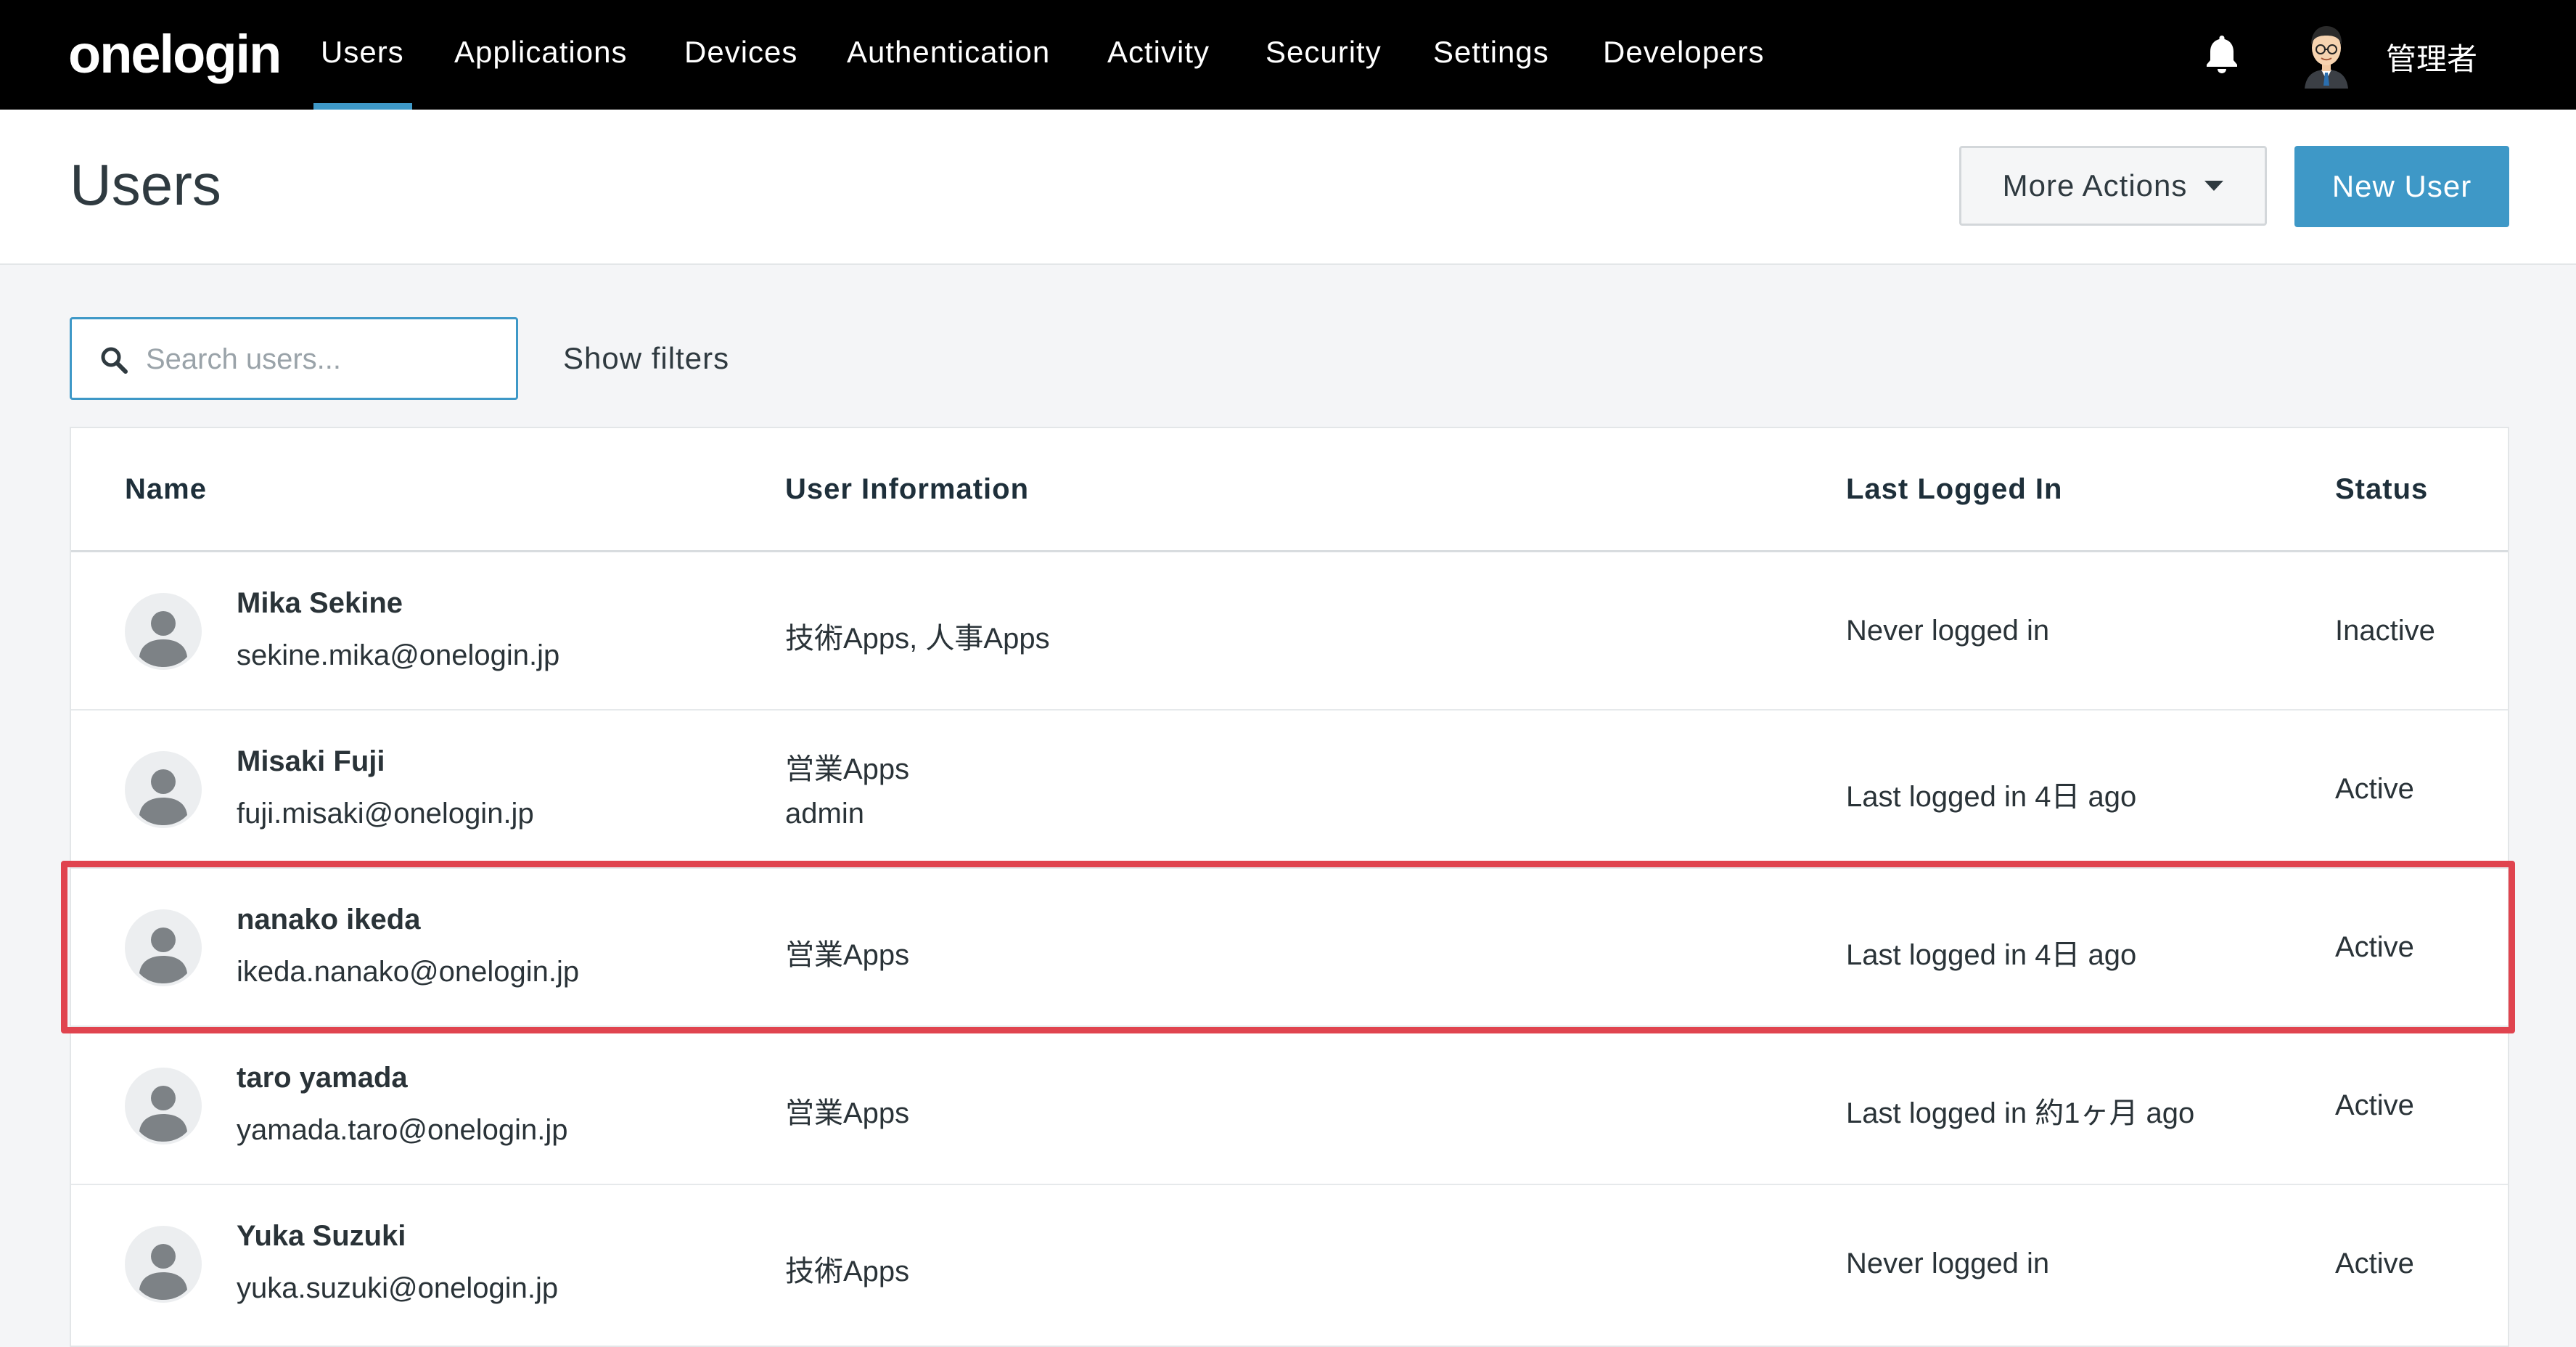 The height and width of the screenshot is (1347, 2576). Describe the element at coordinates (540, 53) in the screenshot. I see `nav-item-applications: Applications` at that location.